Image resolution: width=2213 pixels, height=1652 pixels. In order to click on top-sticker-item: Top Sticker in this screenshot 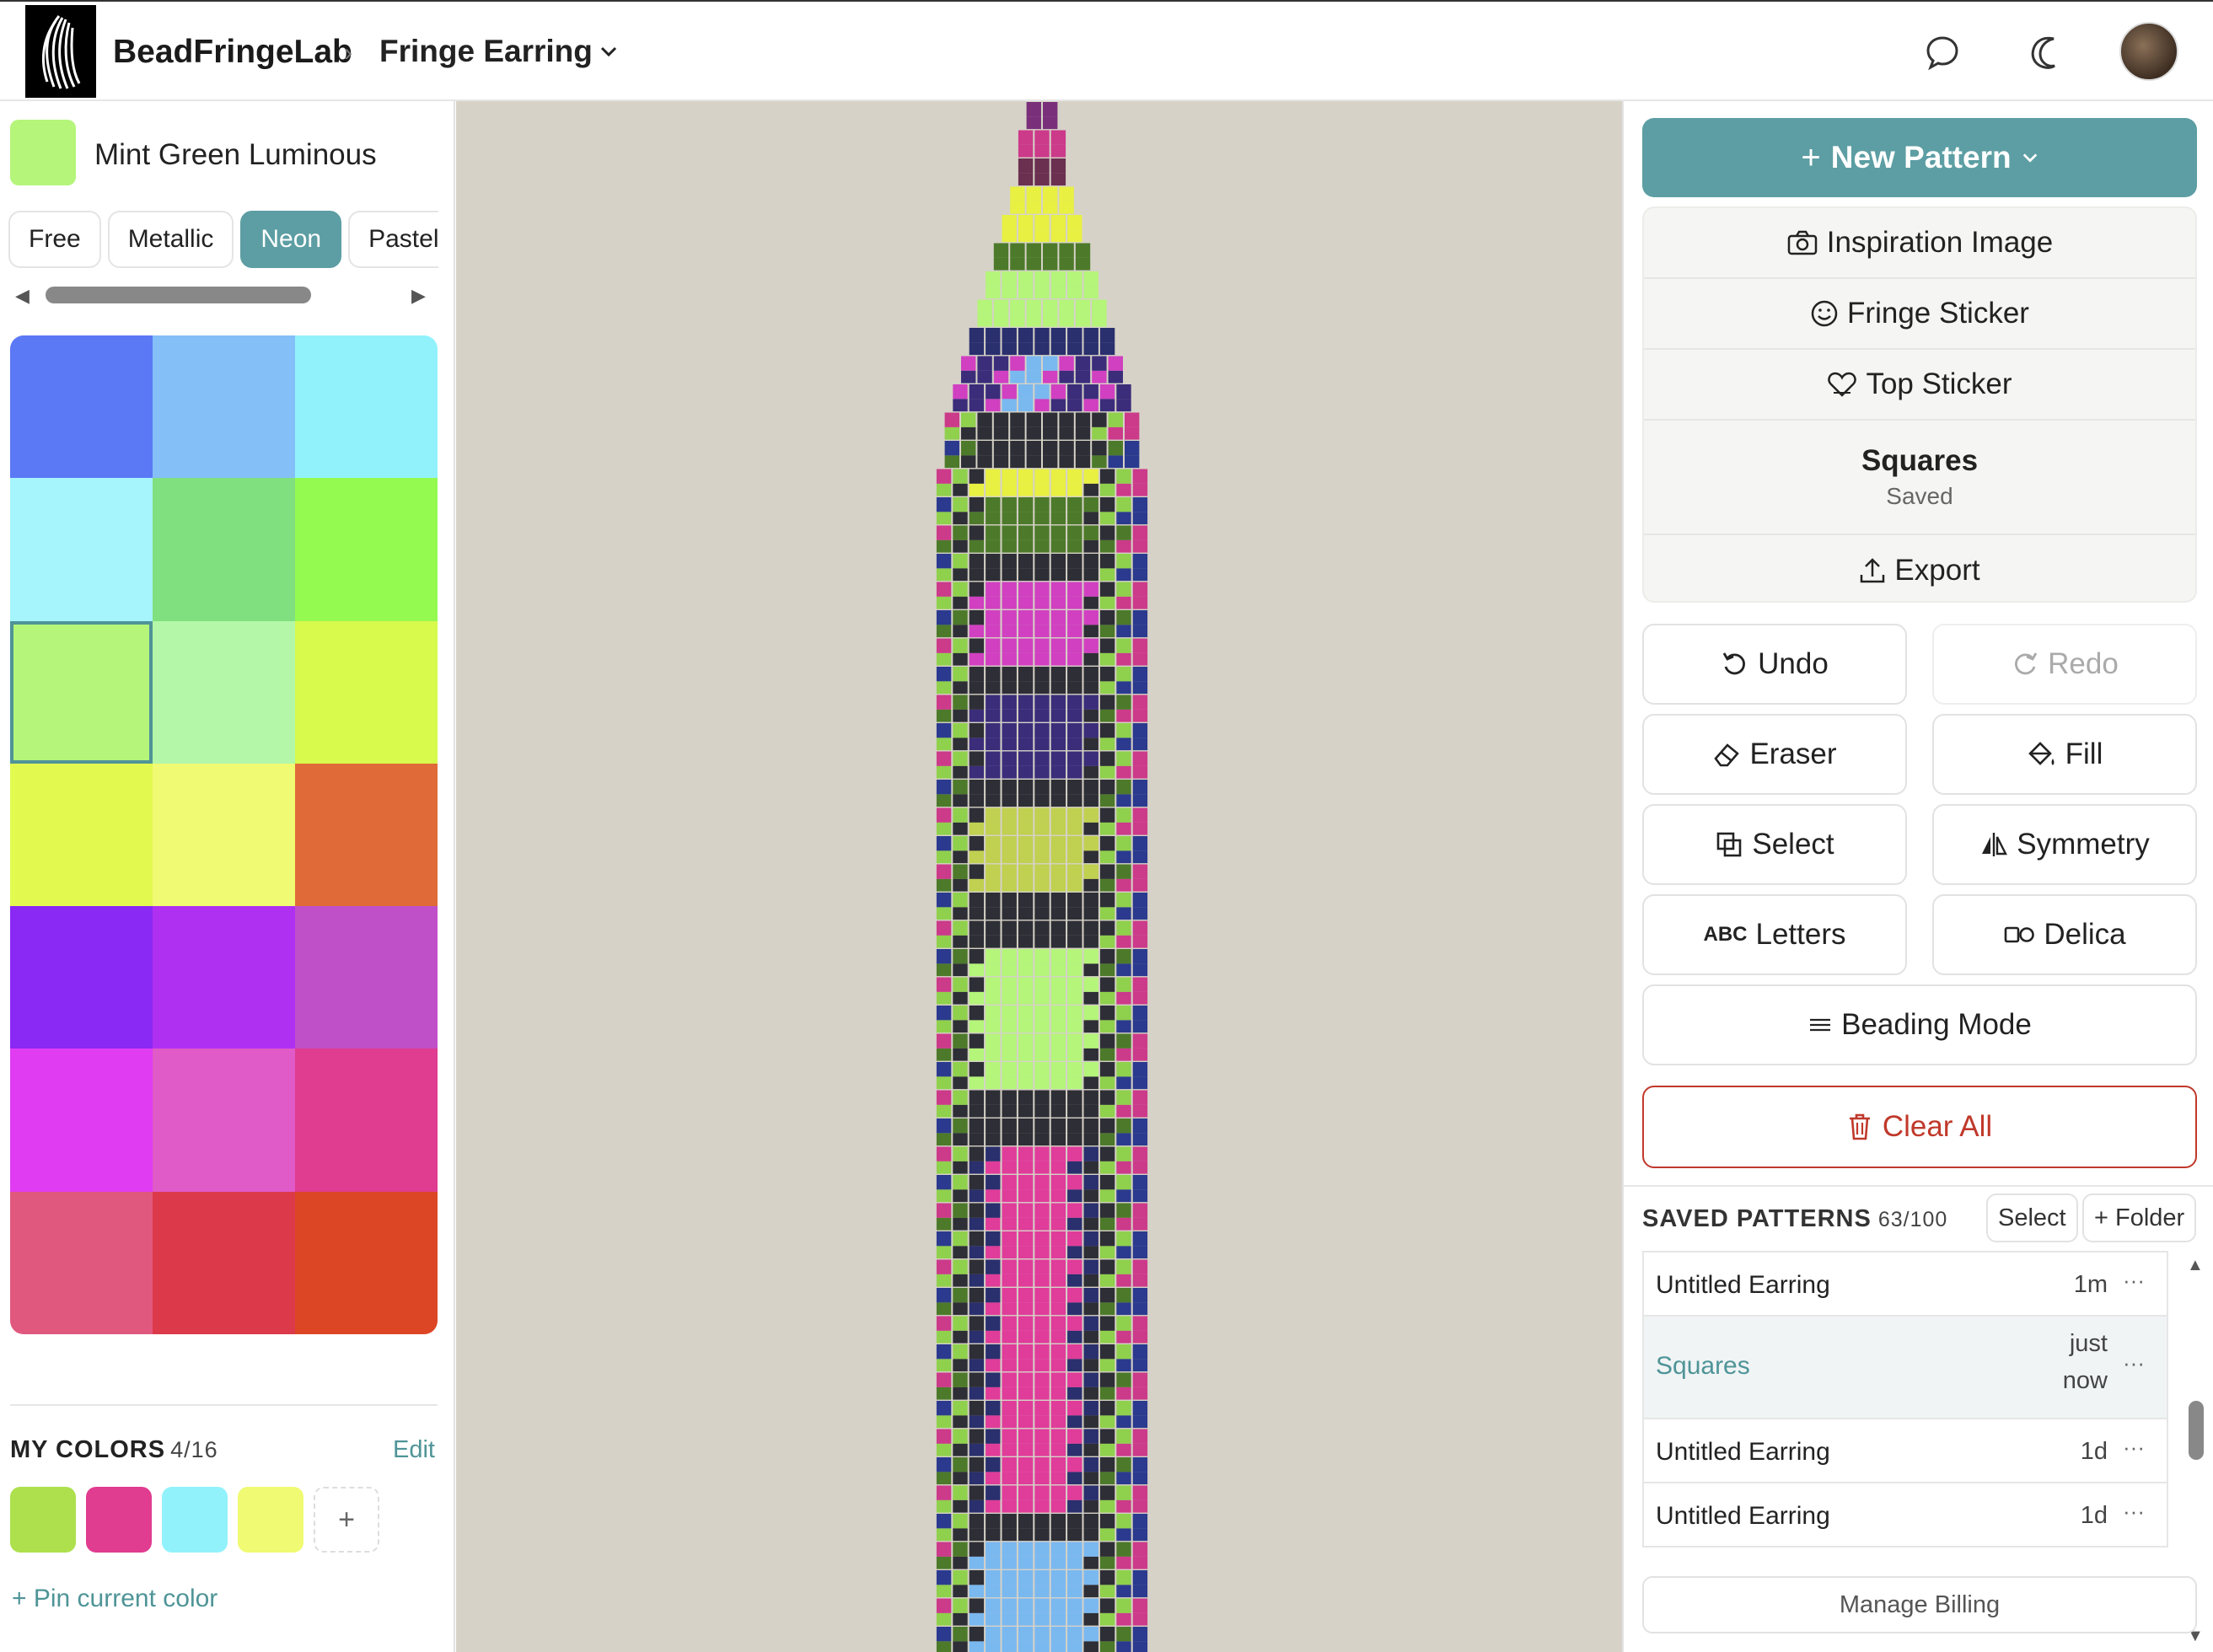, I will do `click(1919, 385)`.